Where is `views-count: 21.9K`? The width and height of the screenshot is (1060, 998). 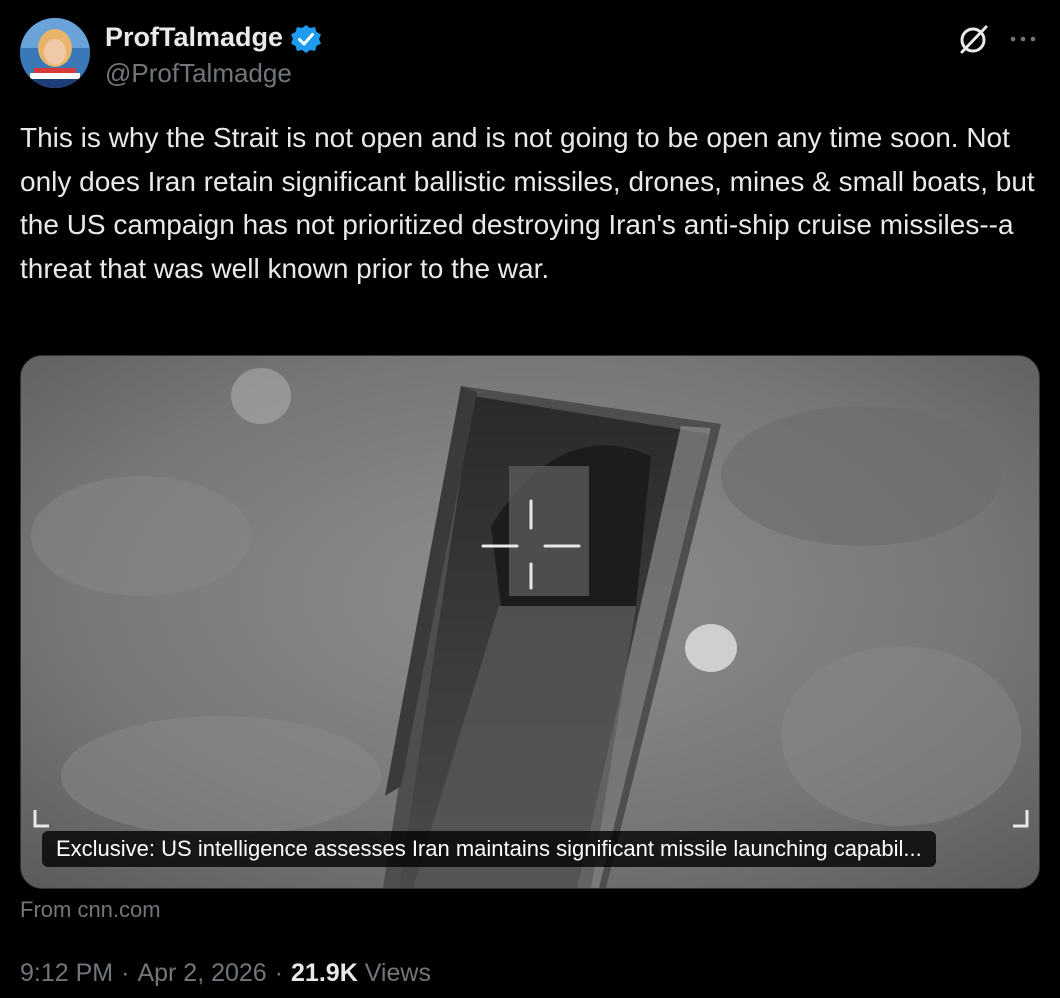 views-count: 21.9K is located at coordinates (324, 973).